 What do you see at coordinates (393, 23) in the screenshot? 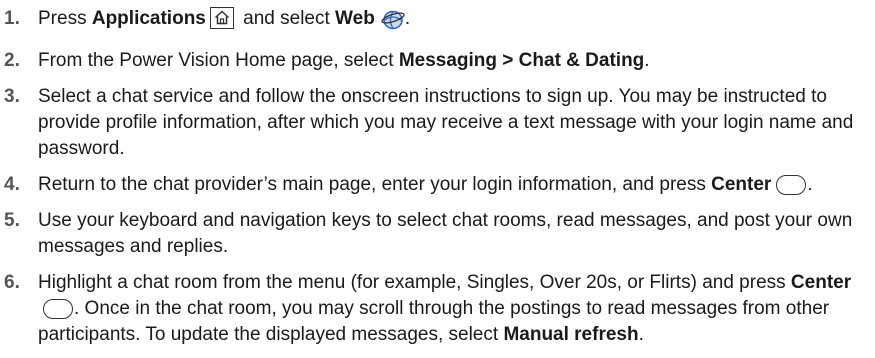
I see `web-globe-icon` at bounding box center [393, 23].